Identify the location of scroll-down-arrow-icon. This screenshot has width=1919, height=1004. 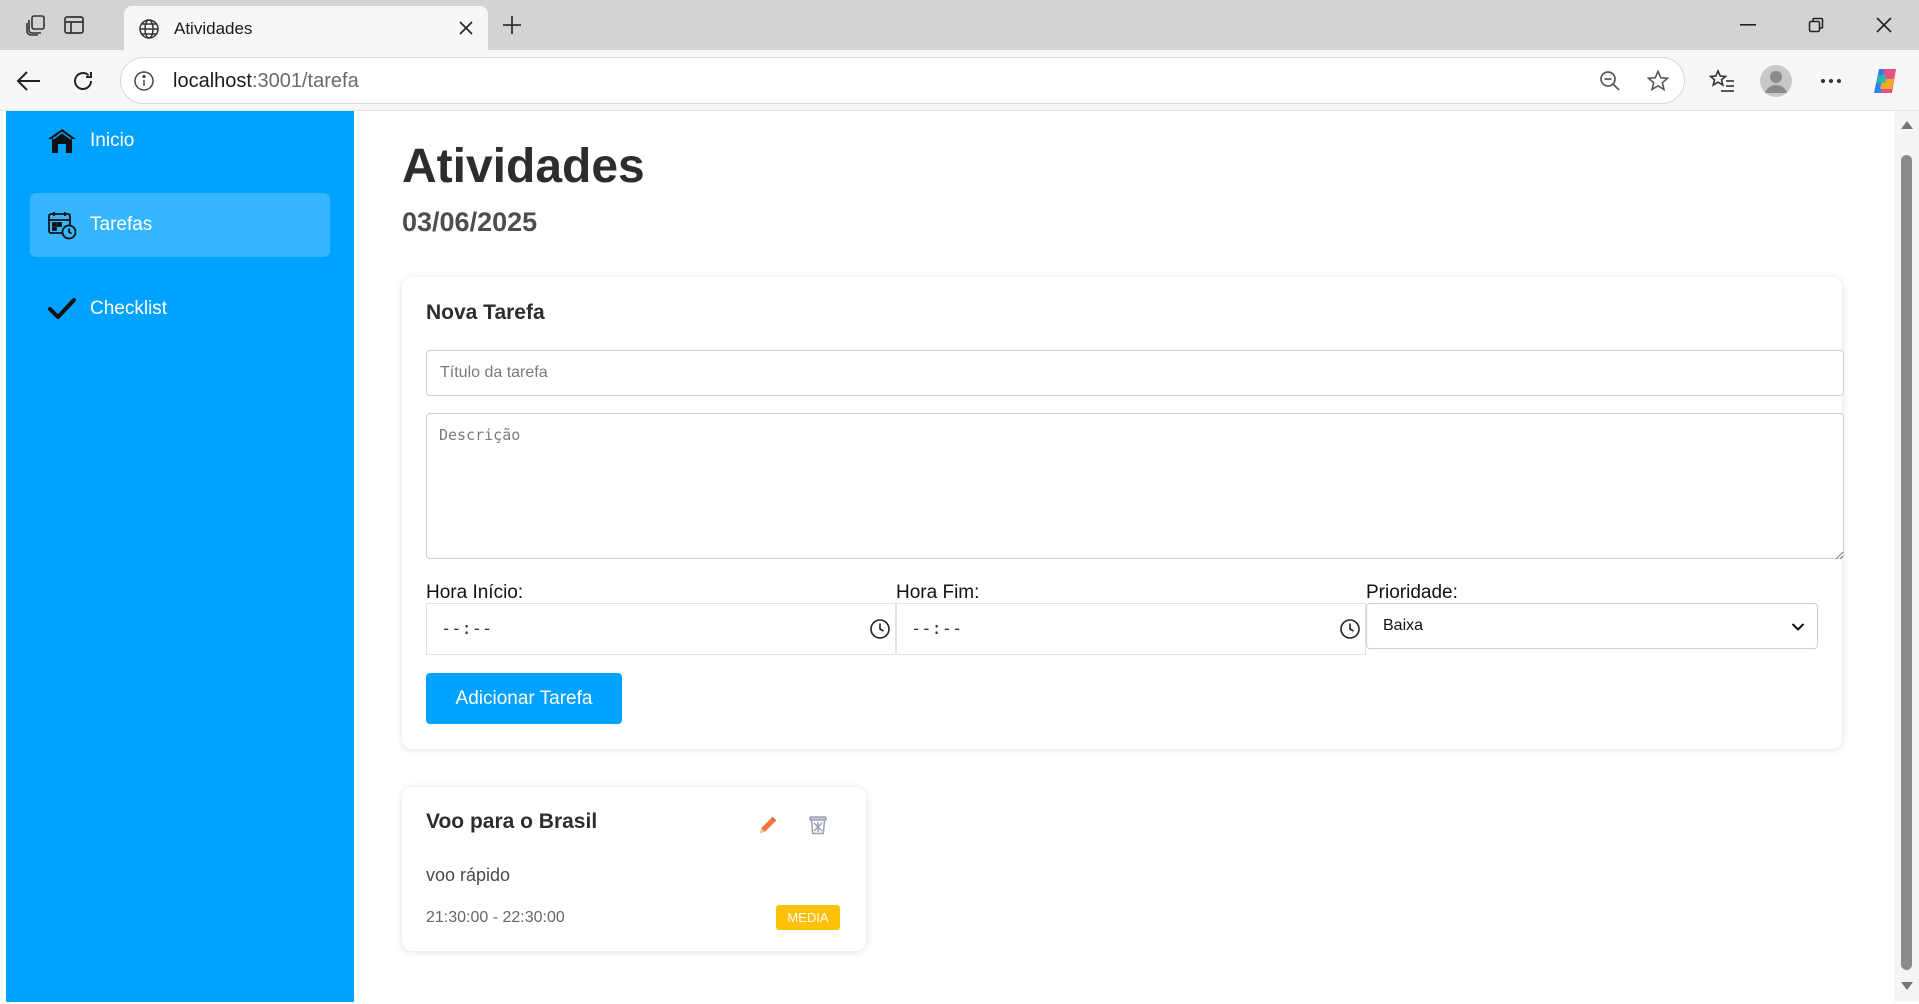
(1907, 987).